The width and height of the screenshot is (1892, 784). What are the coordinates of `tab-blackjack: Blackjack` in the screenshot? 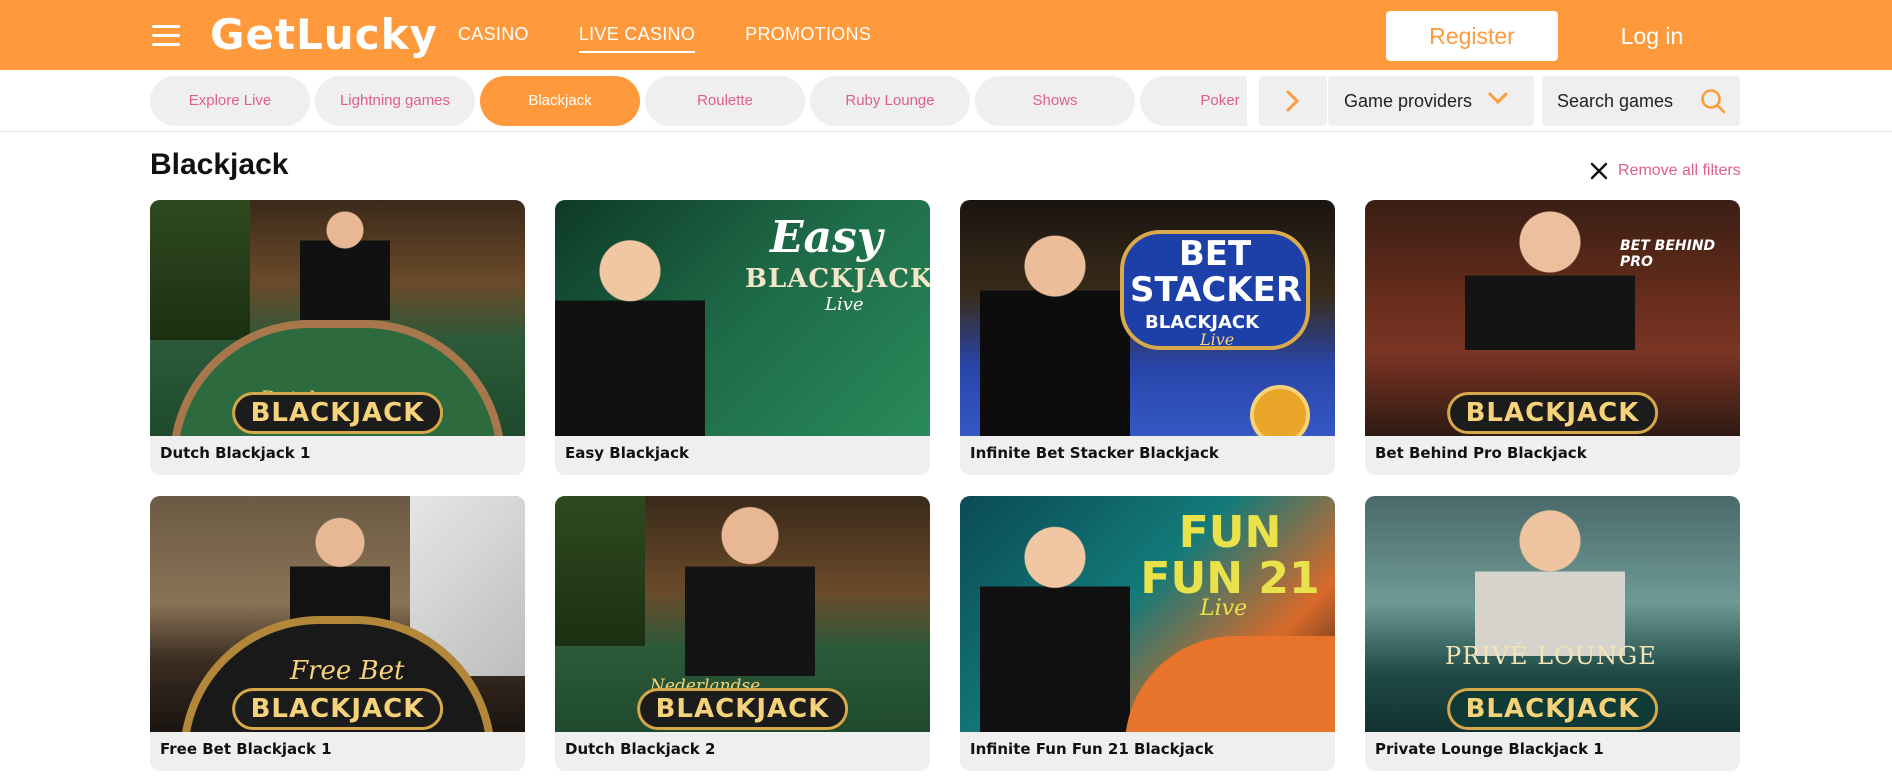 It's located at (560, 101).